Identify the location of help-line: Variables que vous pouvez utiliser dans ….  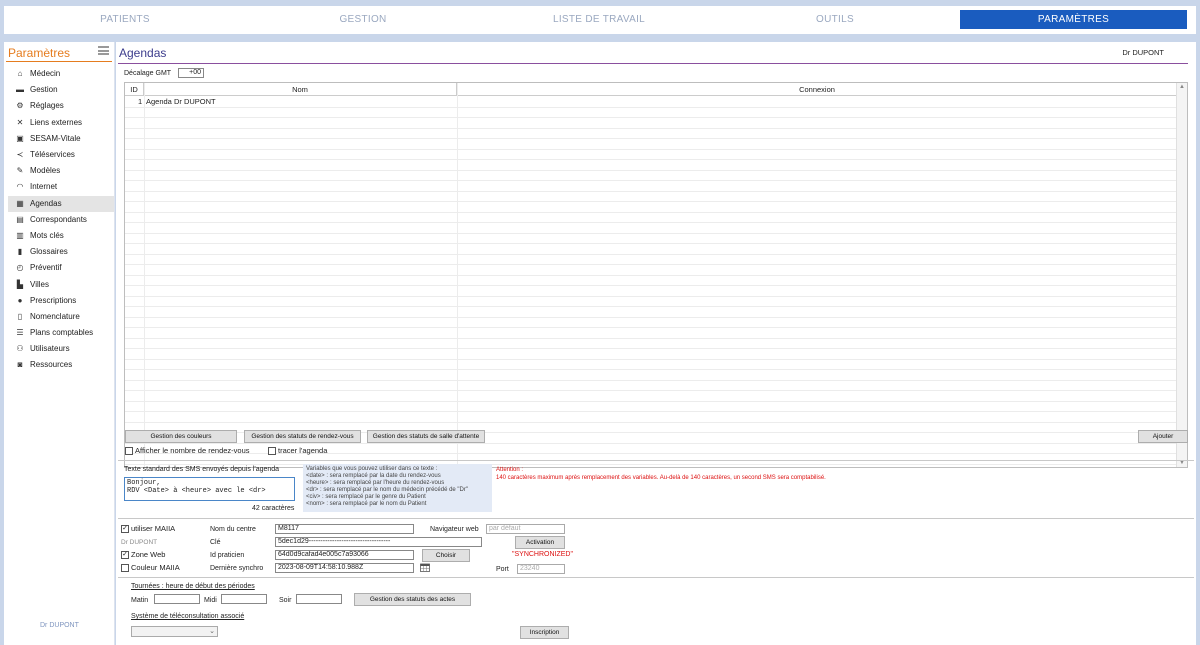
(372, 469).